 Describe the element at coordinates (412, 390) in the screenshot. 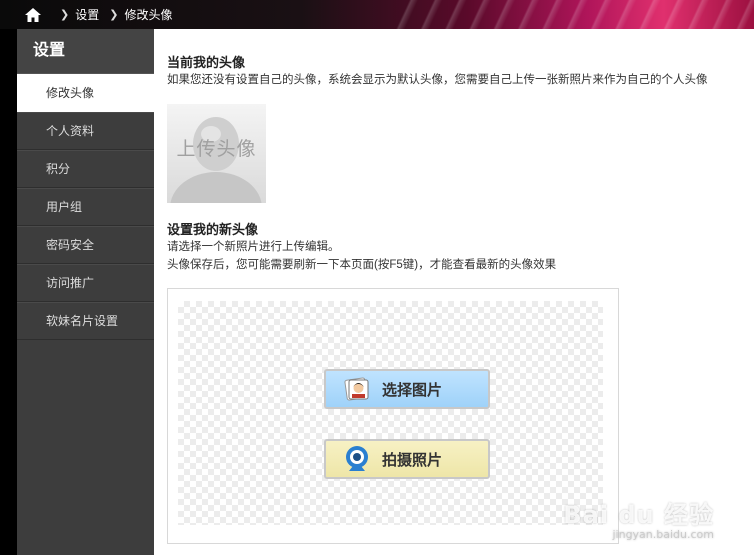

I see `choose-image-label: 选择图片` at that location.